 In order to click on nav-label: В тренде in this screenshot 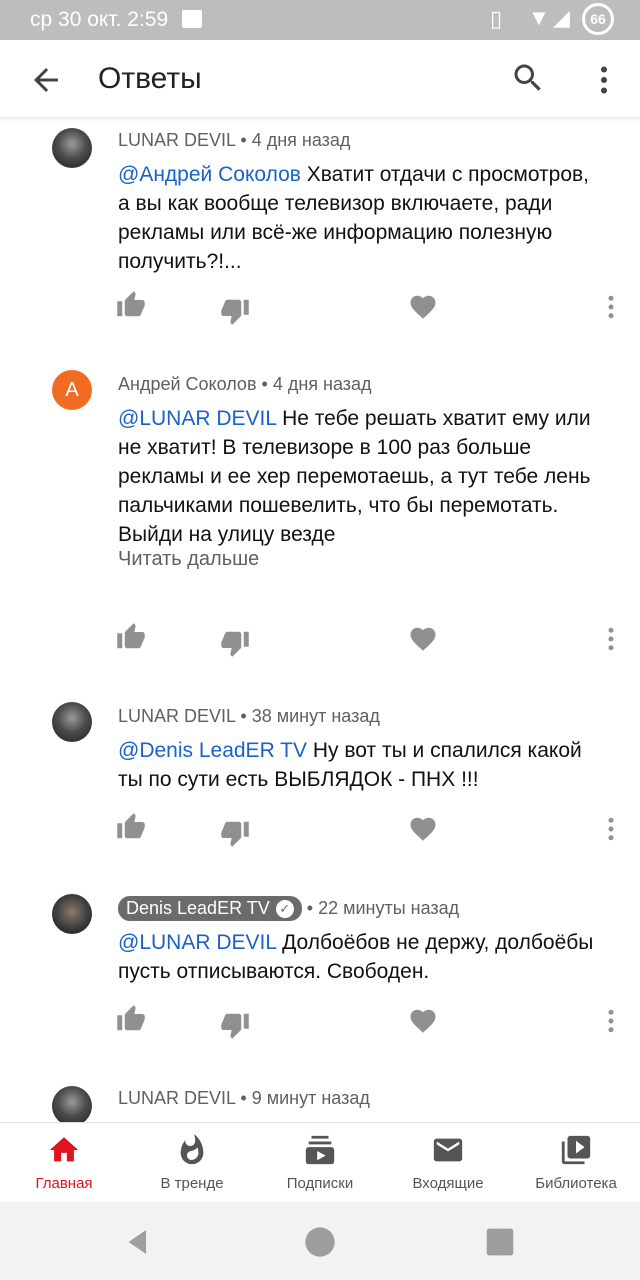, I will do `click(192, 1183)`.